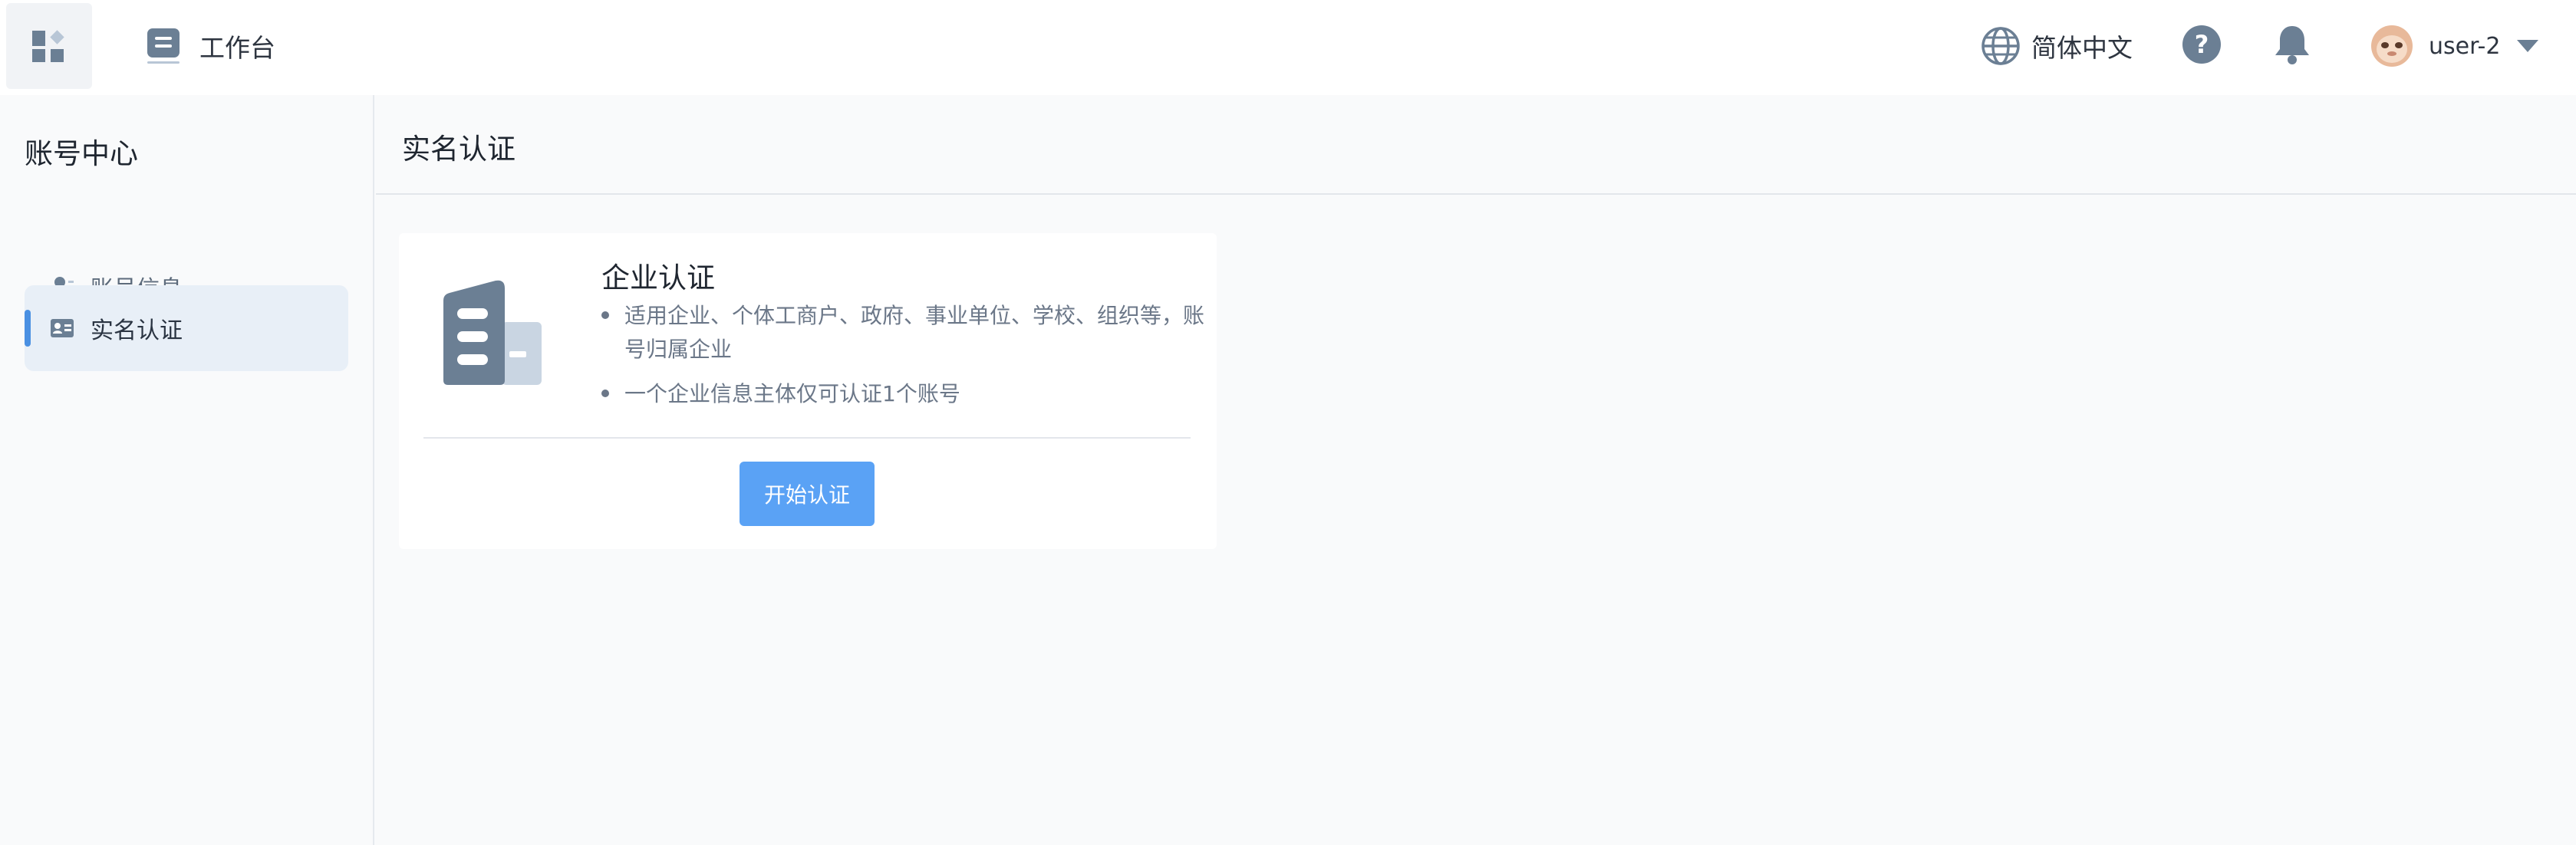 The width and height of the screenshot is (2576, 845). What do you see at coordinates (492, 332) in the screenshot?
I see `building-icon` at bounding box center [492, 332].